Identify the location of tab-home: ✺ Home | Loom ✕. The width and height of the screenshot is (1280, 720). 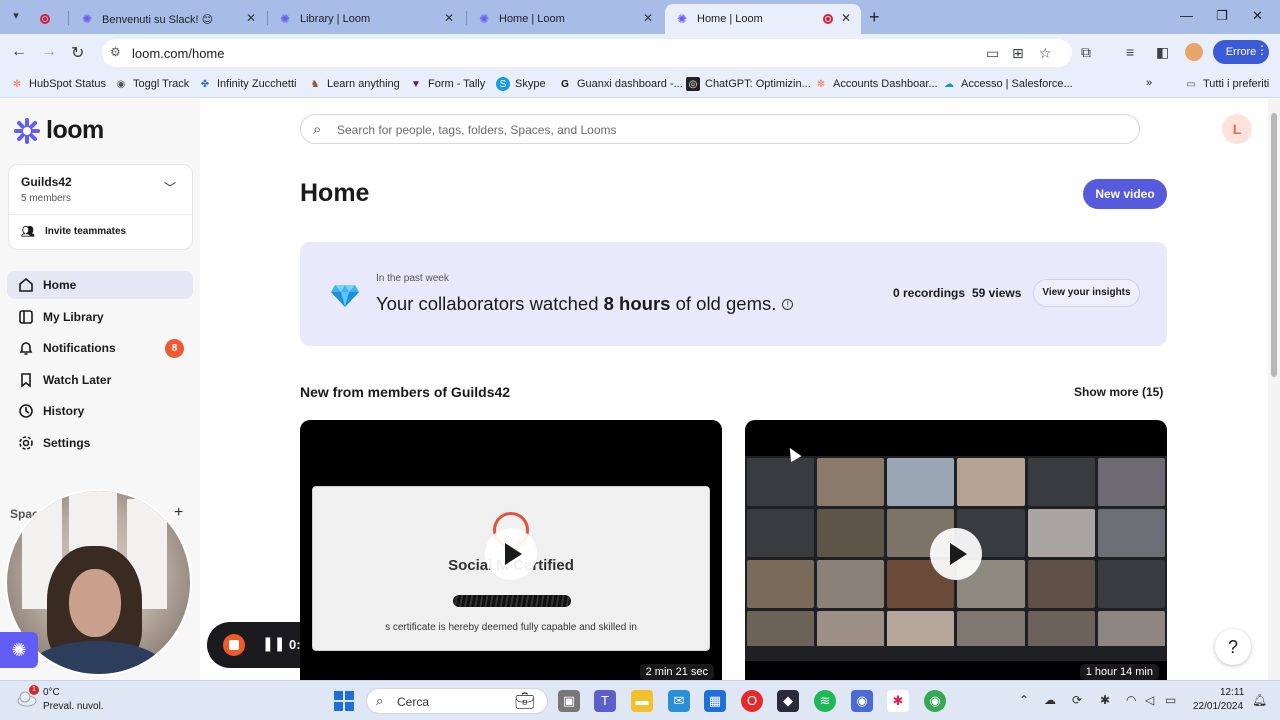
(565, 19).